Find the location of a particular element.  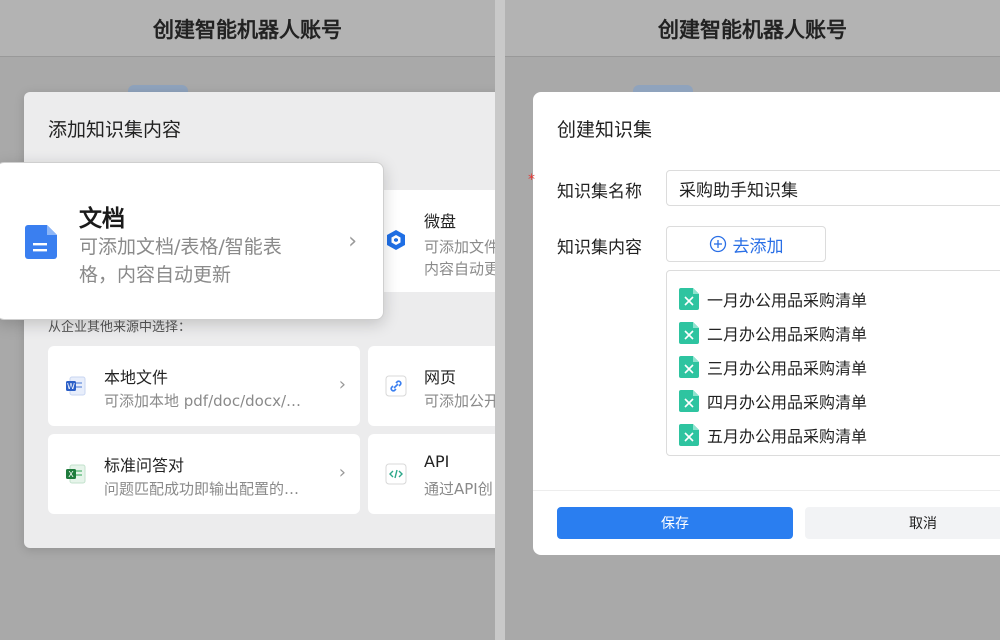

link-icon is located at coordinates (396, 386).